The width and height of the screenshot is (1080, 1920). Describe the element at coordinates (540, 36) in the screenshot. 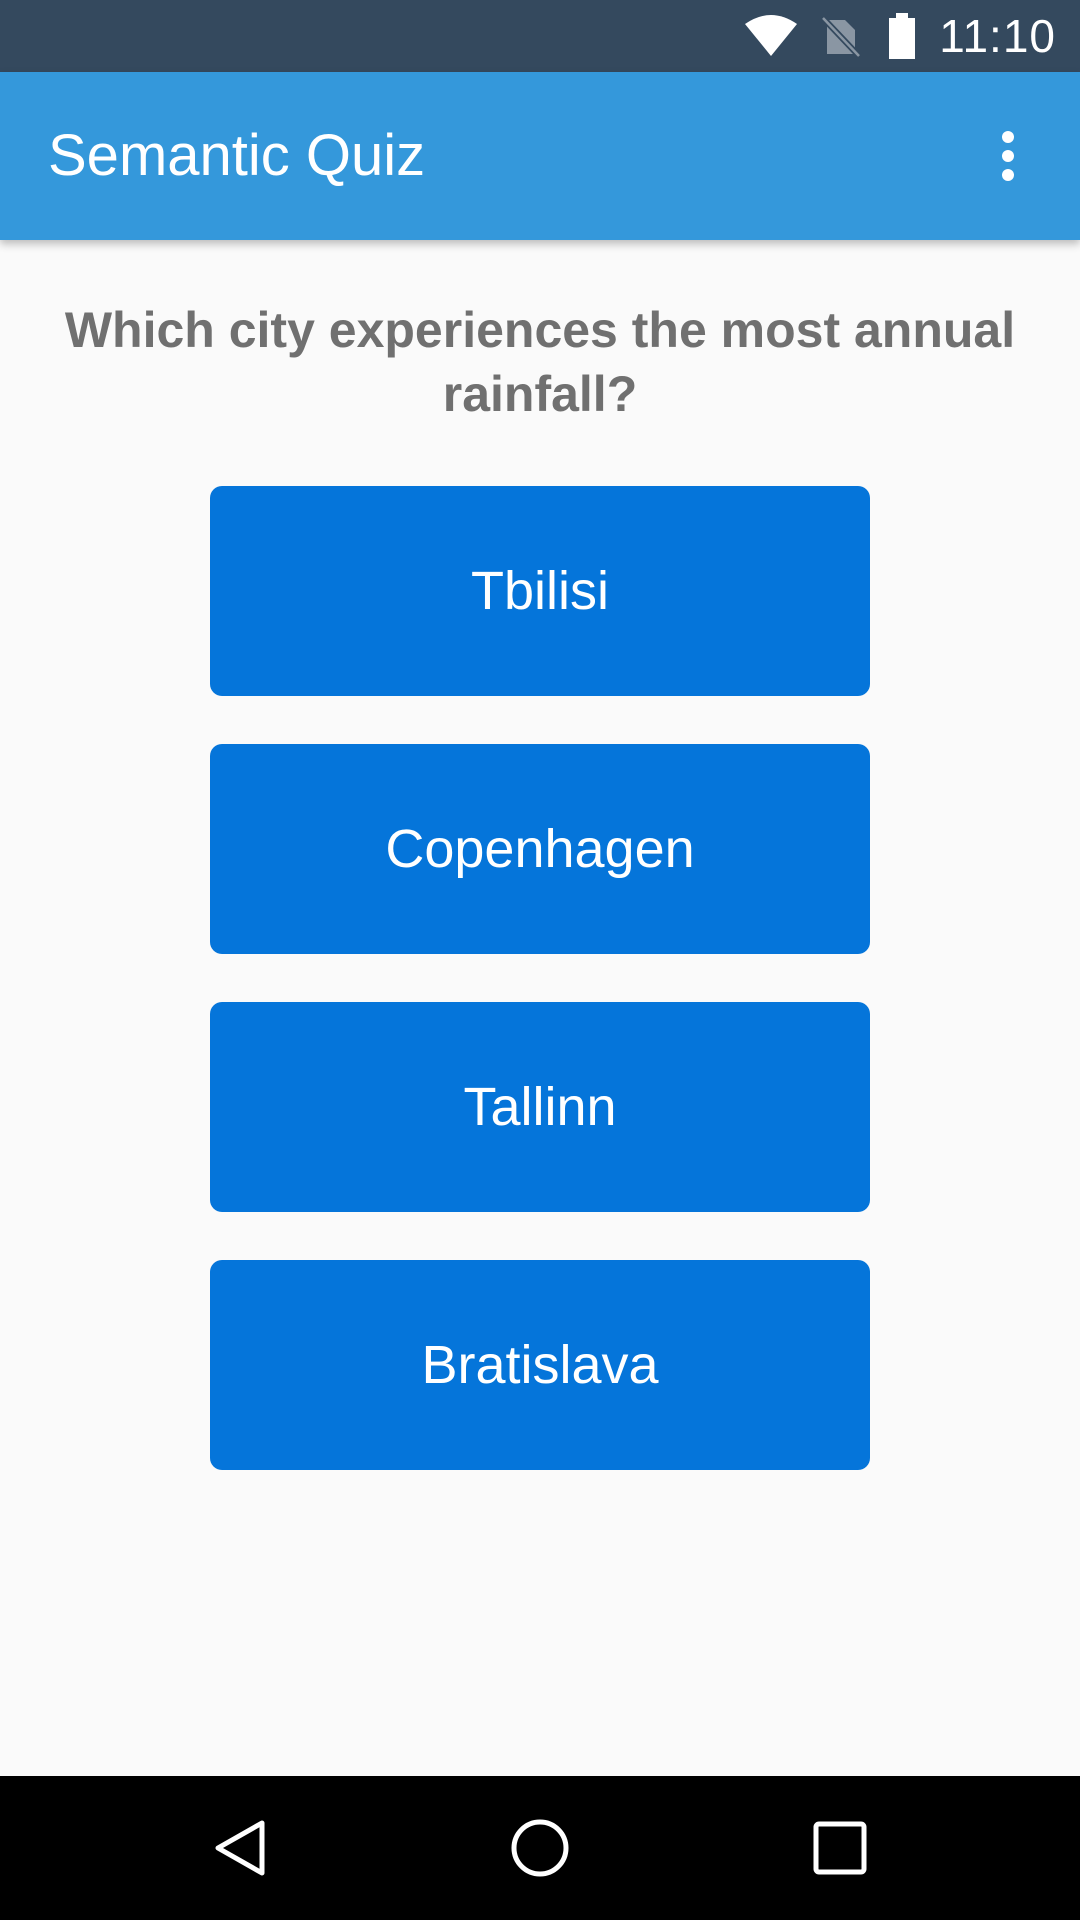

I see `status-bar: 11:10` at that location.